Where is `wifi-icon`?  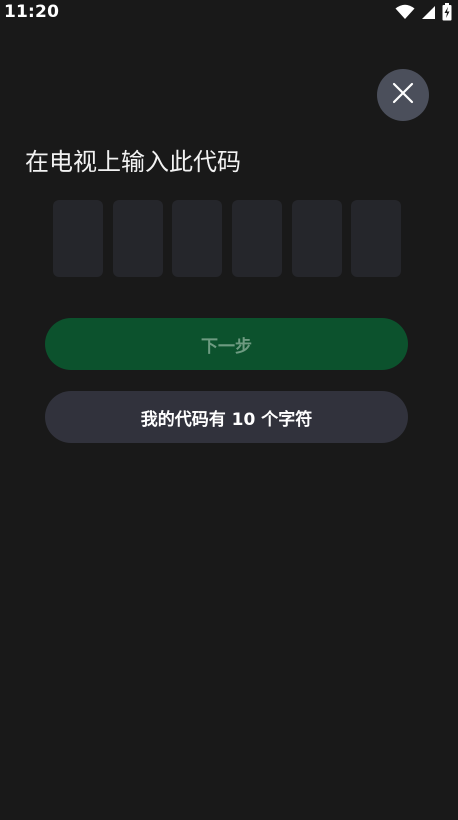 wifi-icon is located at coordinates (405, 14).